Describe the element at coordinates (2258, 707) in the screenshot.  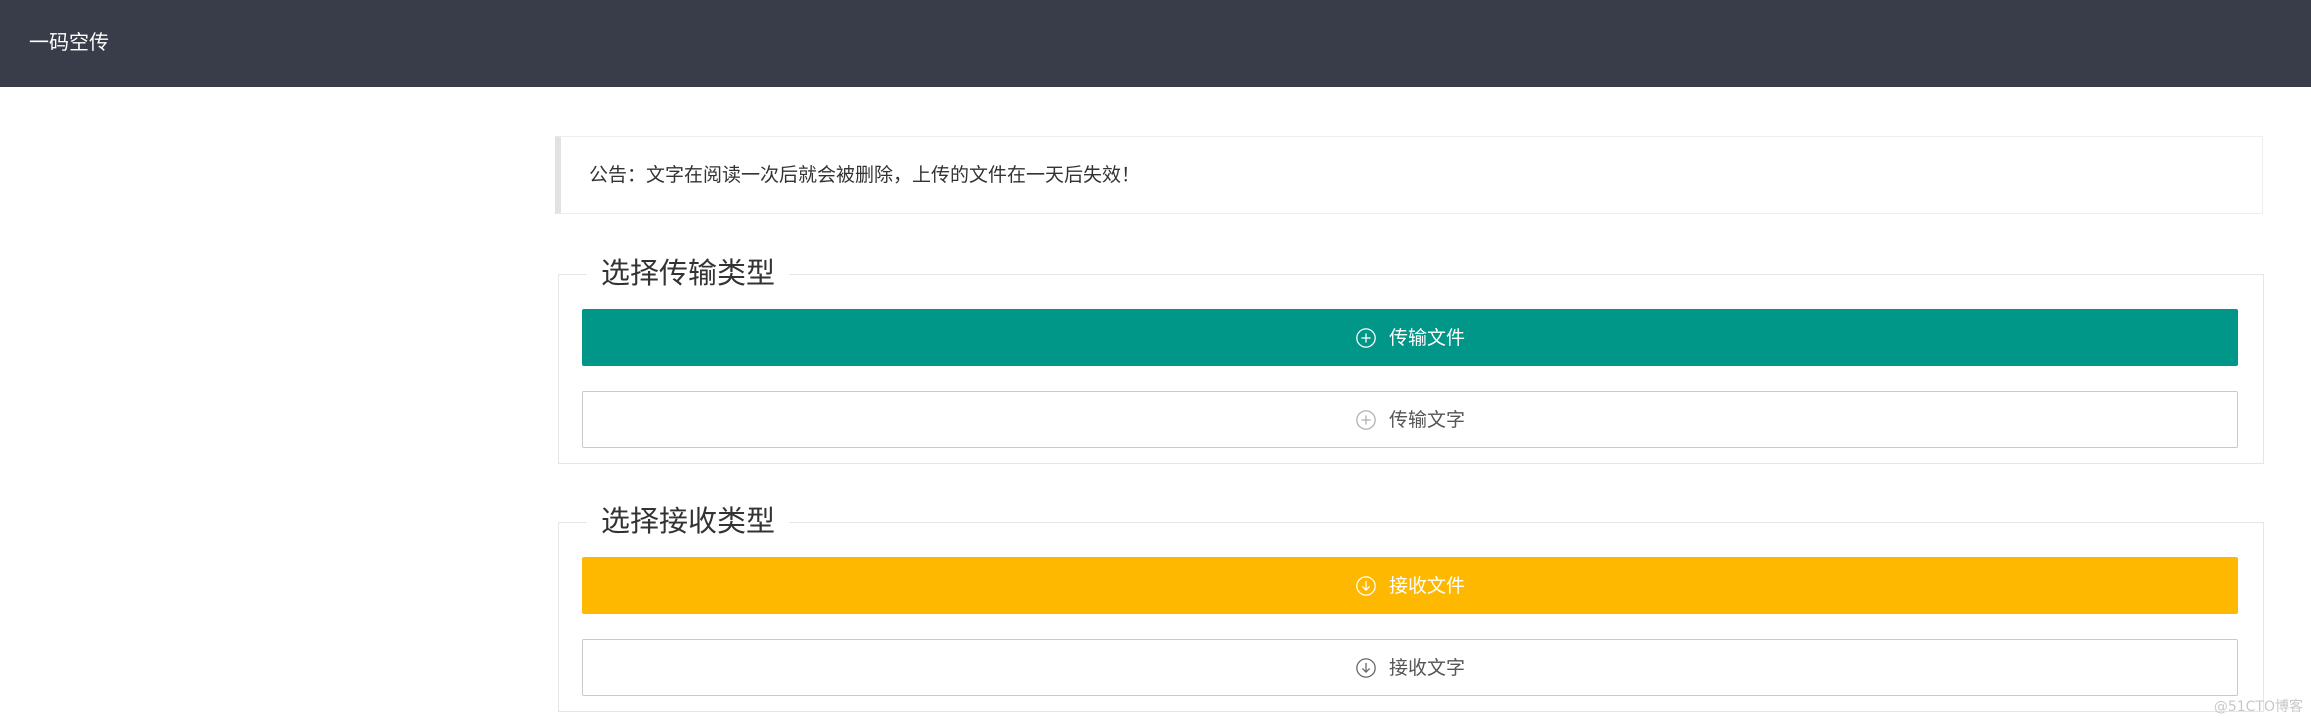
I see `watermark-text: @51CTO博客` at that location.